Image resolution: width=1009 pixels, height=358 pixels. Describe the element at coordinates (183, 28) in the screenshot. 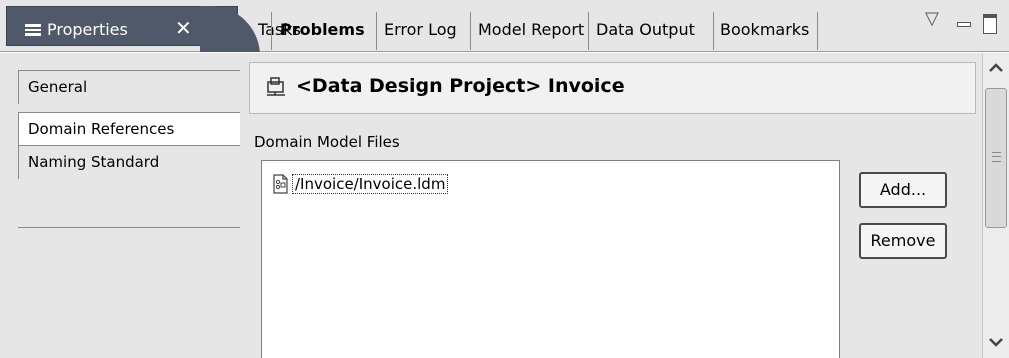

I see `close-icon: ✕` at that location.